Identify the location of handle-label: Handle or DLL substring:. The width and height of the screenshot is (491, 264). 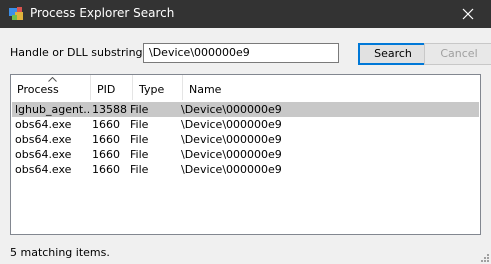
(78, 52).